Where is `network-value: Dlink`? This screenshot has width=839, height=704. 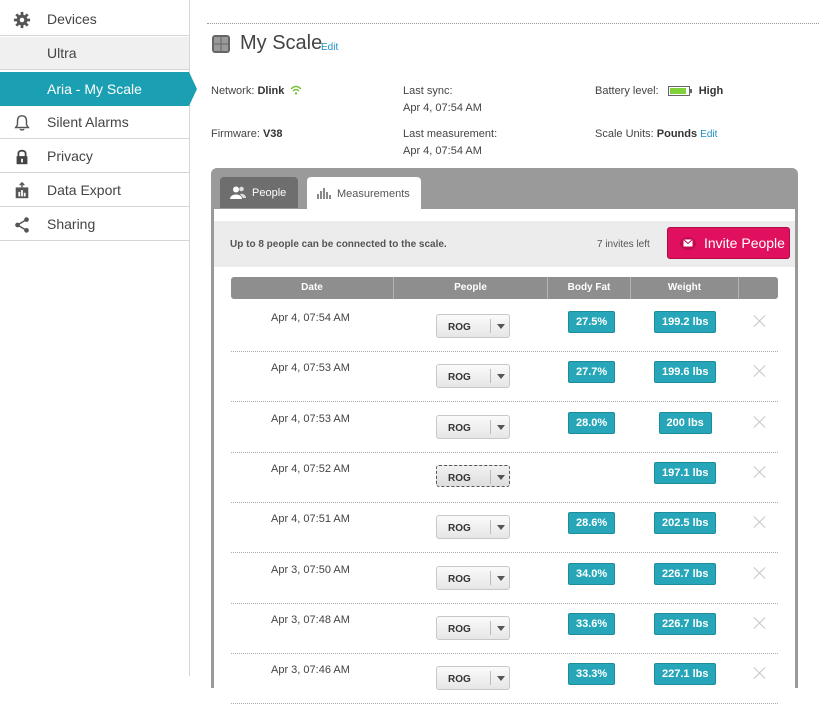 network-value: Dlink is located at coordinates (271, 91).